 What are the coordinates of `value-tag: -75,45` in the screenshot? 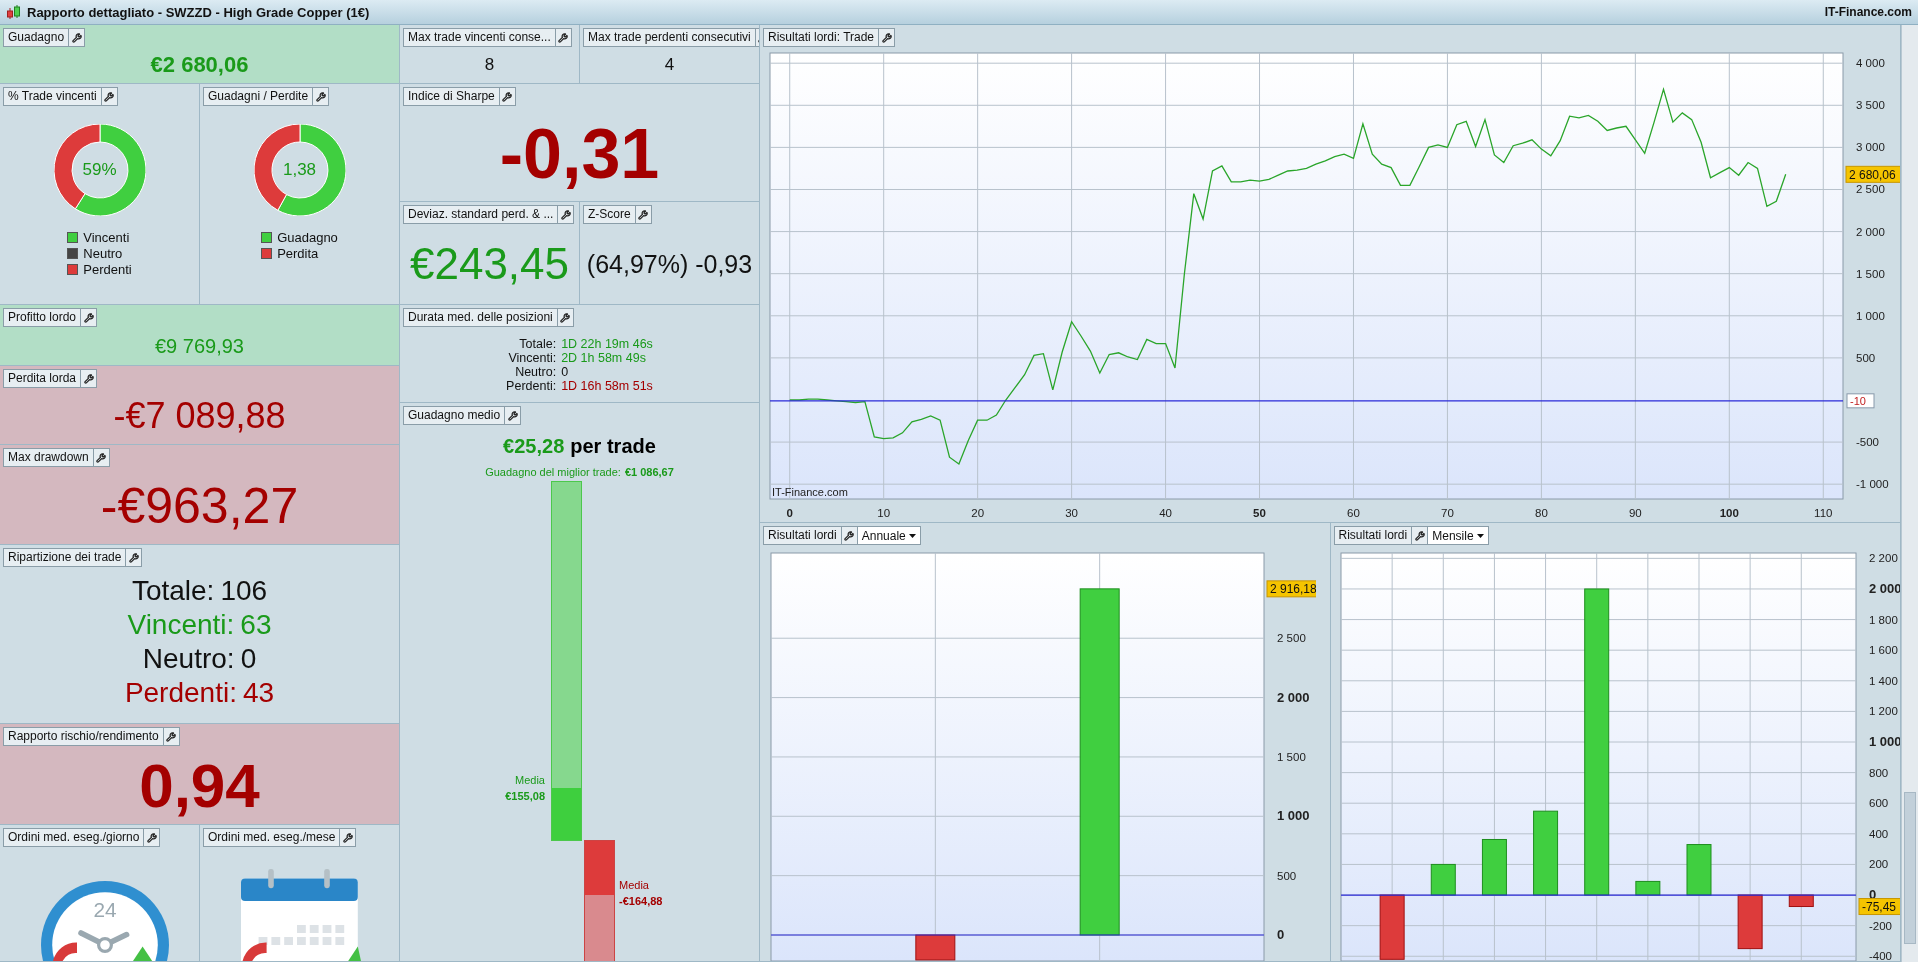 It's located at (1879, 906).